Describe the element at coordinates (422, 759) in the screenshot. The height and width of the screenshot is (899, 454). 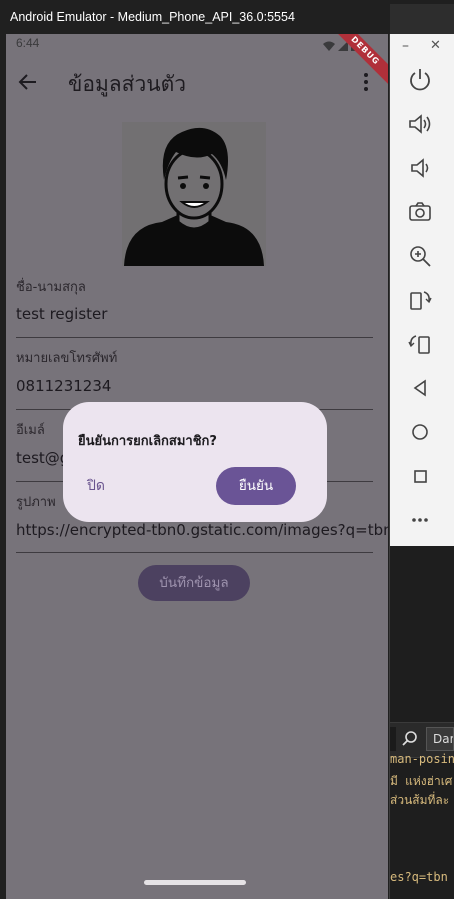
I see `code-line: man-posin` at that location.